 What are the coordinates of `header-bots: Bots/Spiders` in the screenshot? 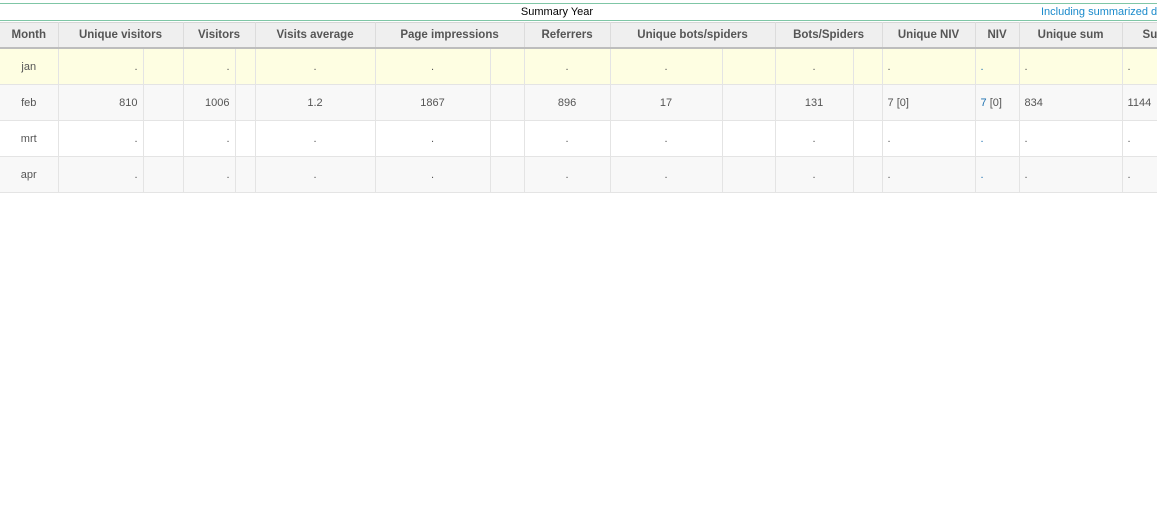 It's located at (829, 35).